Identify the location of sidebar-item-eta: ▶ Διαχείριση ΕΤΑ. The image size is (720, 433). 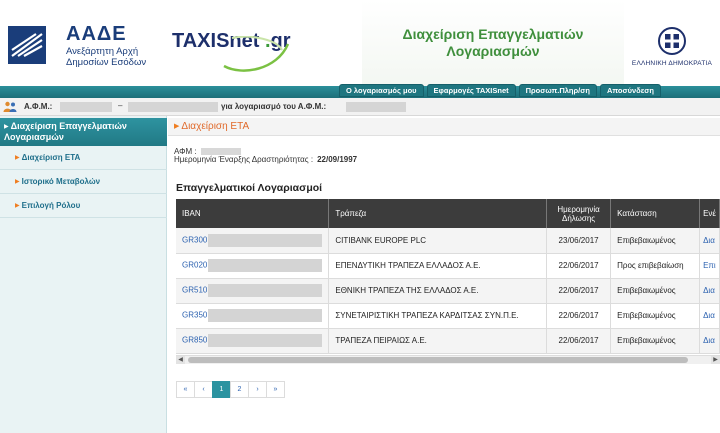
(83, 158).